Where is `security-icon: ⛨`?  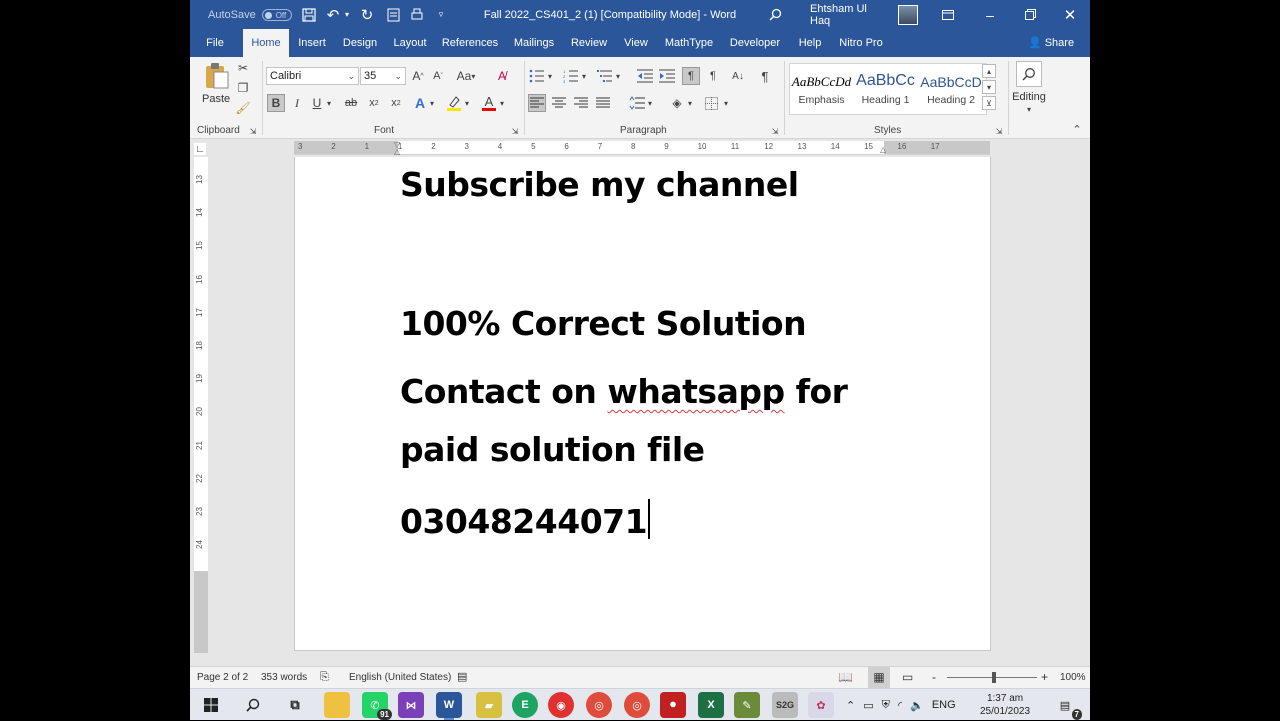
security-icon: ⛨ is located at coordinates (886, 705).